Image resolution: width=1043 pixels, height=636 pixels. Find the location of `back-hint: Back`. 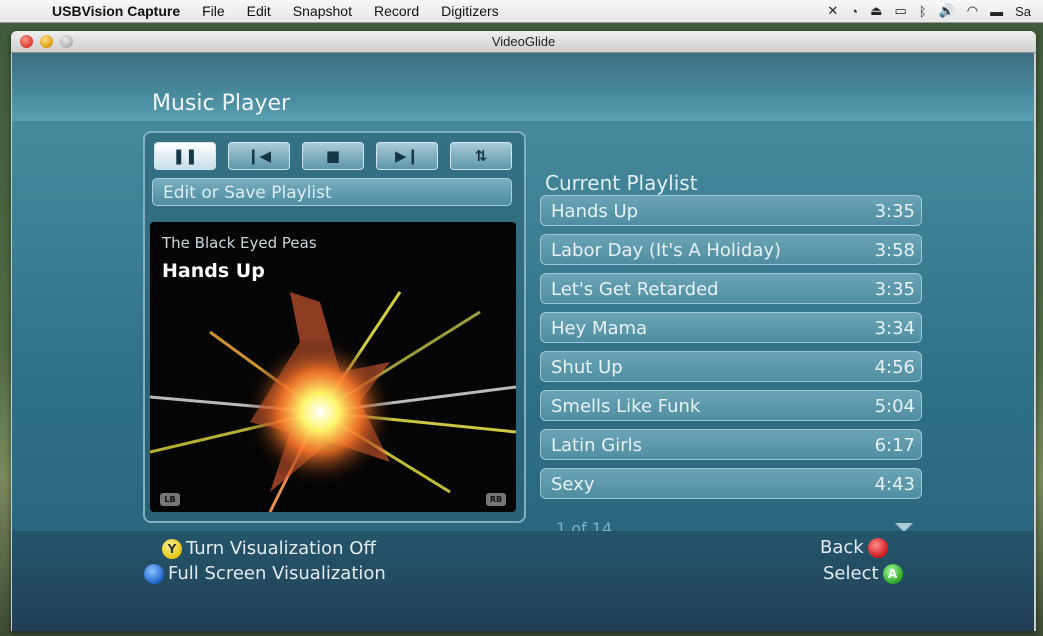

back-hint: Back is located at coordinates (856, 547).